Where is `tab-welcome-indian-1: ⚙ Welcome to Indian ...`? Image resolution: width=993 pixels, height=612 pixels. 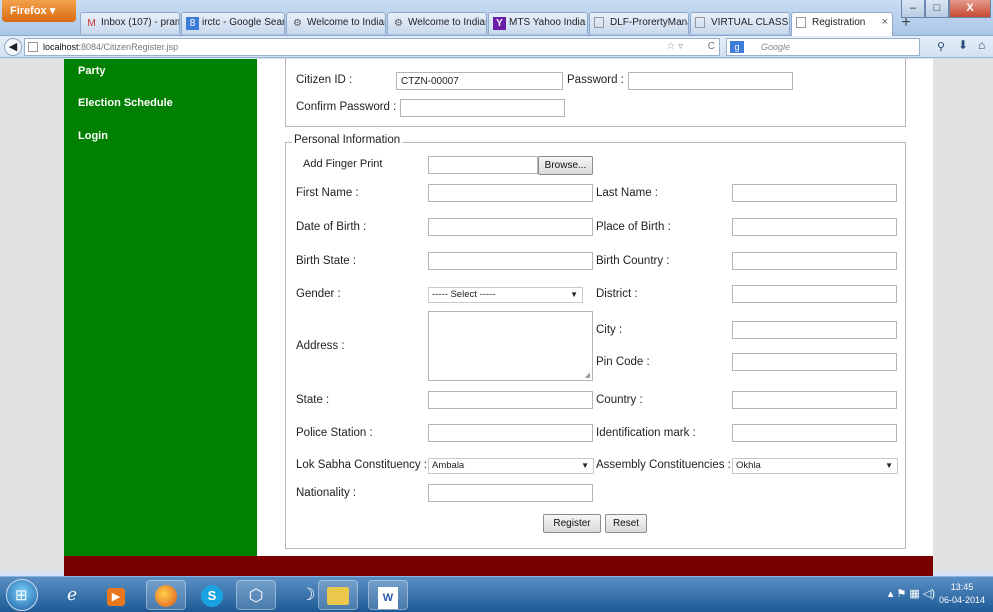 tab-welcome-indian-1: ⚙ Welcome to Indian ... is located at coordinates (336, 23).